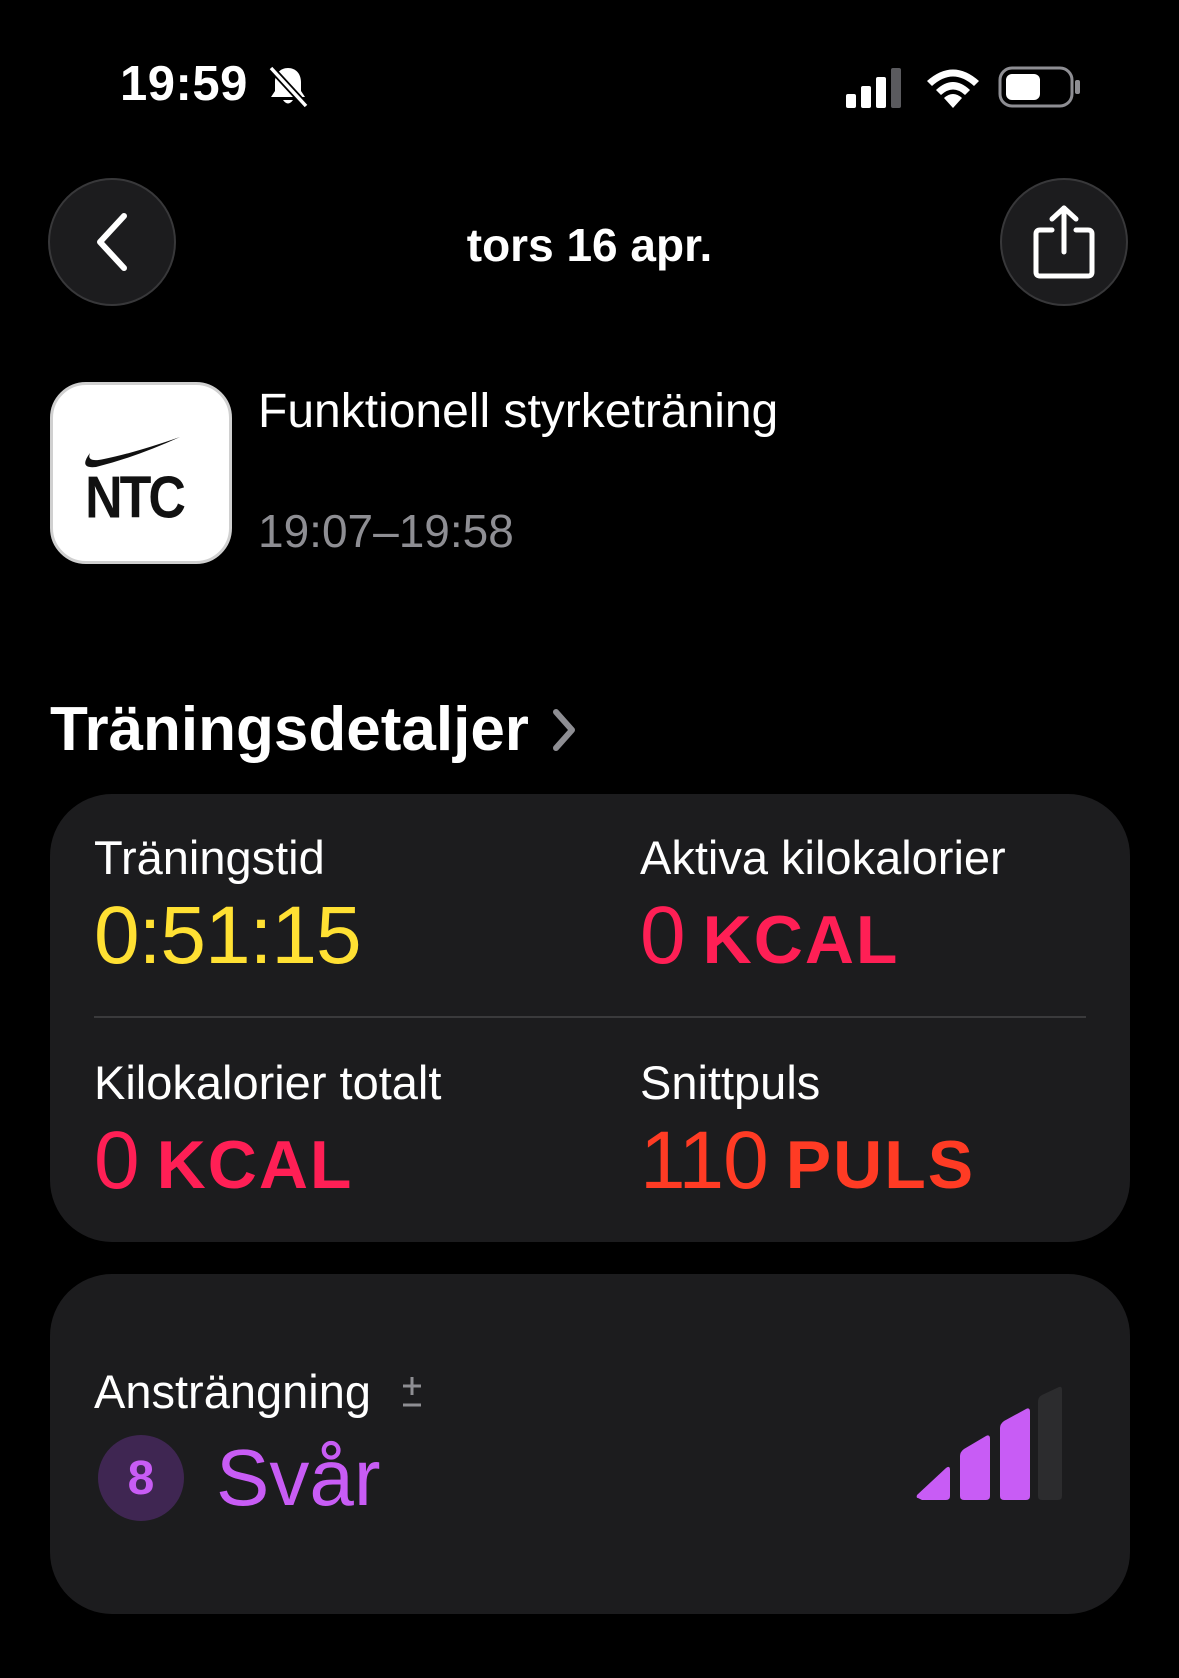 The image size is (1179, 1678). I want to click on metric-label: Träningstid, so click(209, 857).